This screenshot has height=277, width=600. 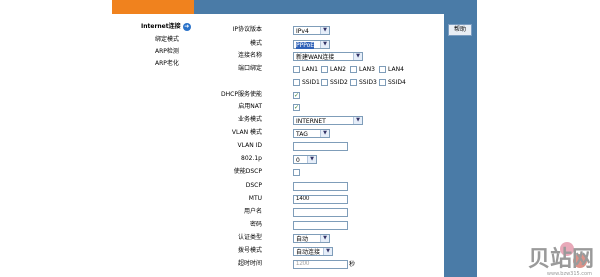 I want to click on help-button: 帮助, so click(x=460, y=30).